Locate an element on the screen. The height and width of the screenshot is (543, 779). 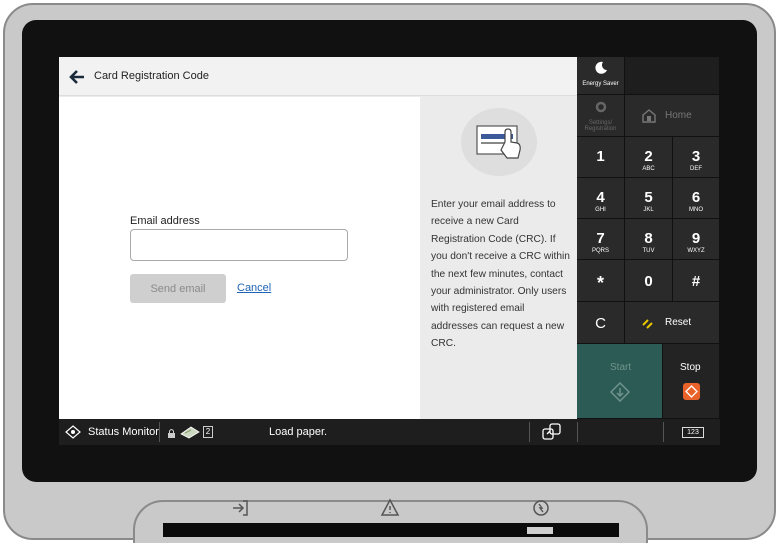
key-6-letters: MNO is located at coordinates (696, 210).